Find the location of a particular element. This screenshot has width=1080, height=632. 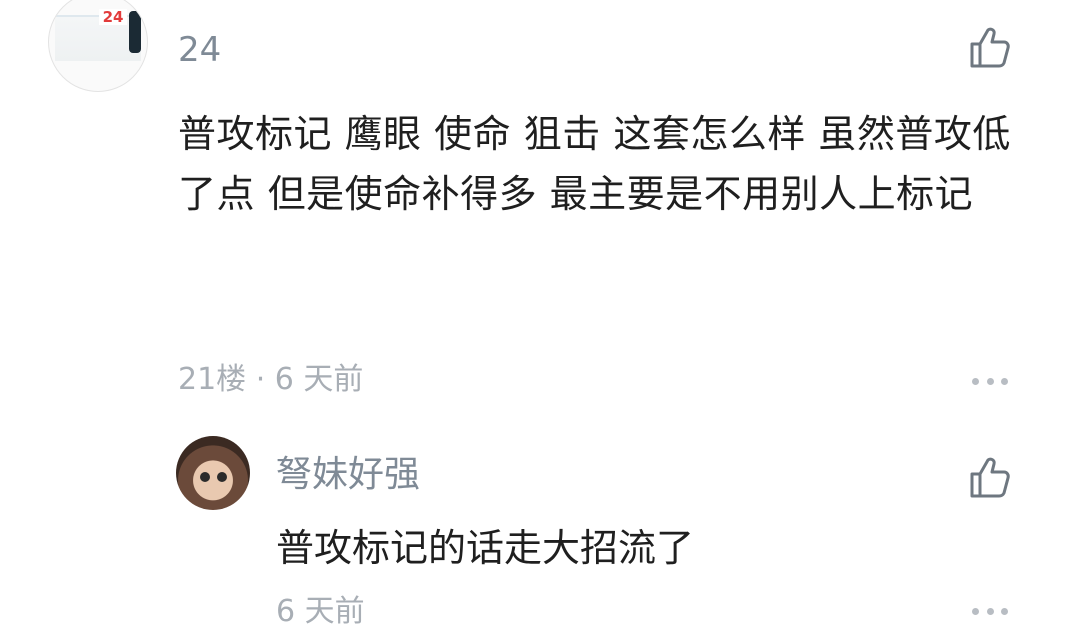

comment-username: 24 is located at coordinates (199, 50).